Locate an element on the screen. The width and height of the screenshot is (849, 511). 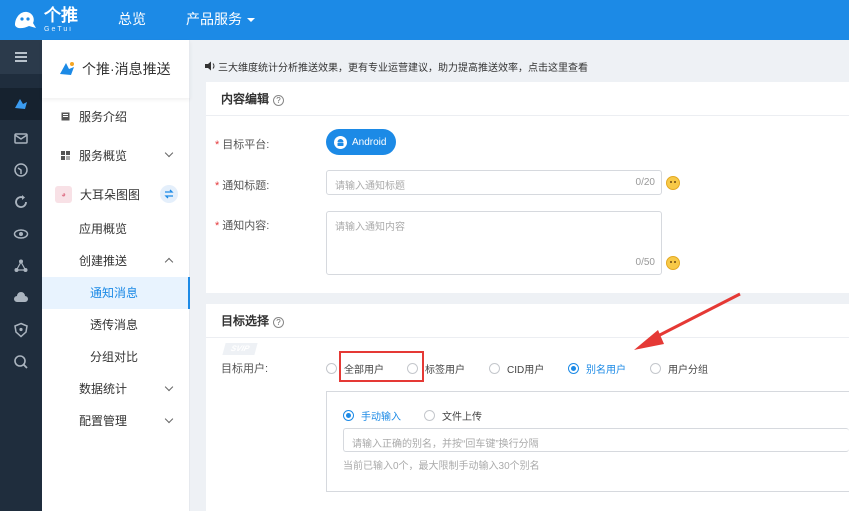
notification-title-input: 请输入通知标题 0/20 is located at coordinates (494, 182).